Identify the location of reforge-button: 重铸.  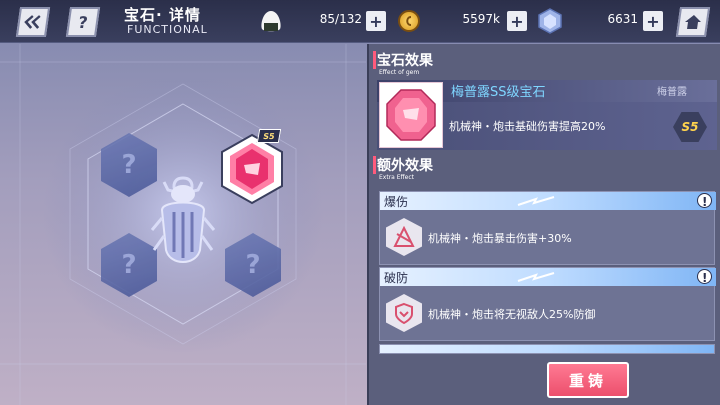
(588, 380).